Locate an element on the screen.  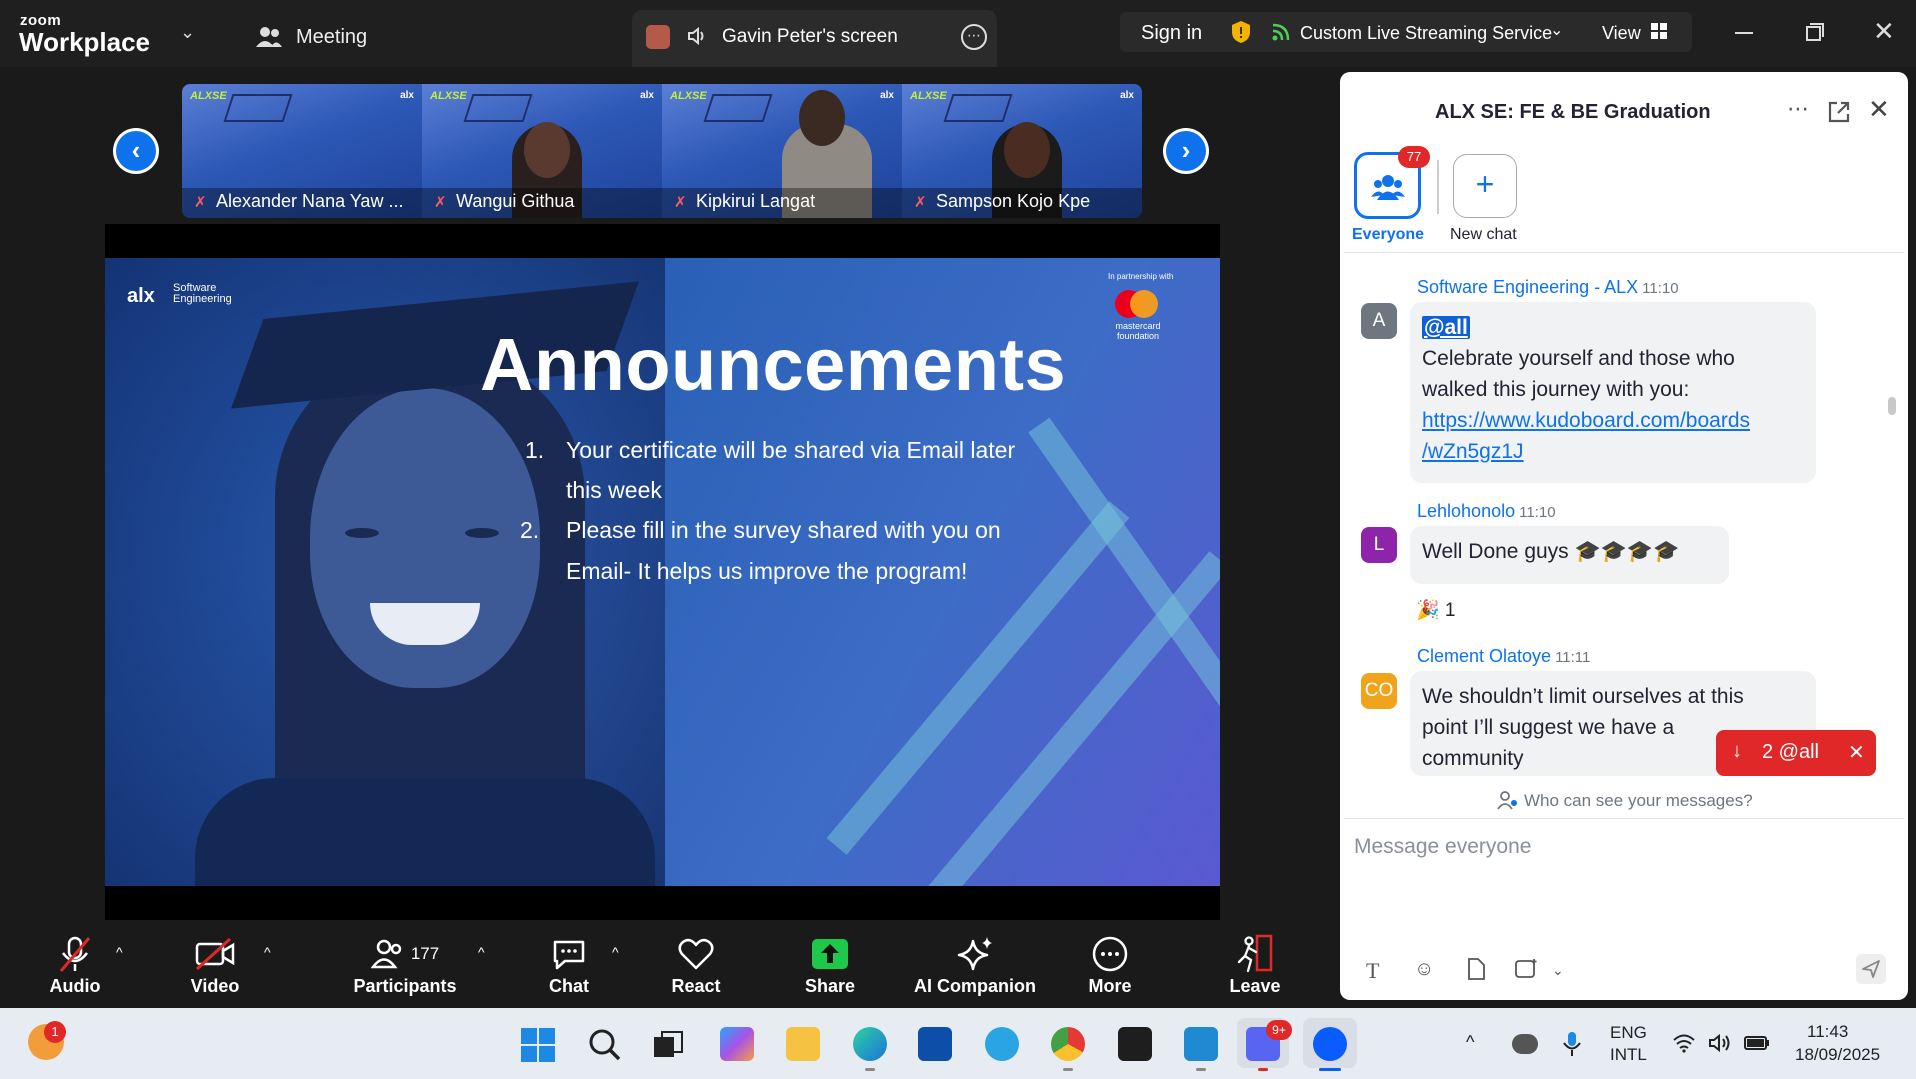
grad-cap-graphic is located at coordinates (738, 108).